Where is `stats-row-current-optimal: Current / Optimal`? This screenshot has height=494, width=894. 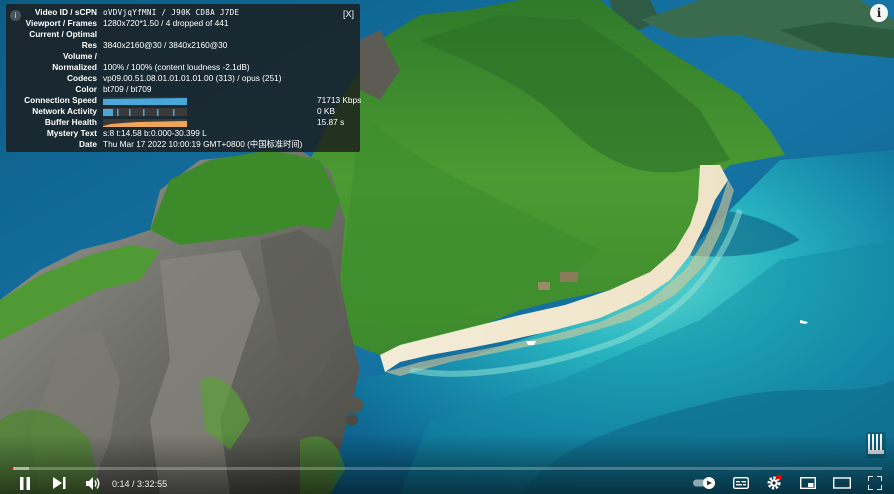 stats-row-current-optimal: Current / Optimal is located at coordinates (183, 34).